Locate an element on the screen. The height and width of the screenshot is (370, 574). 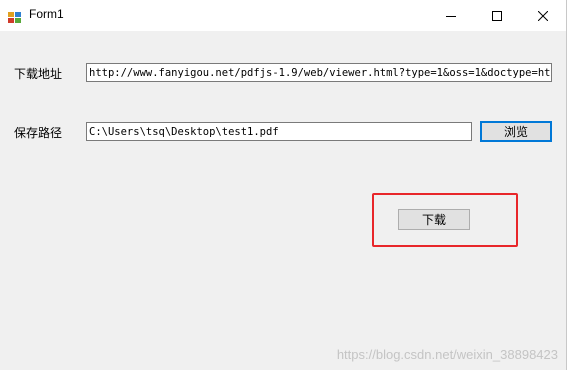
winforms-app-icon is located at coordinates (15, 16).